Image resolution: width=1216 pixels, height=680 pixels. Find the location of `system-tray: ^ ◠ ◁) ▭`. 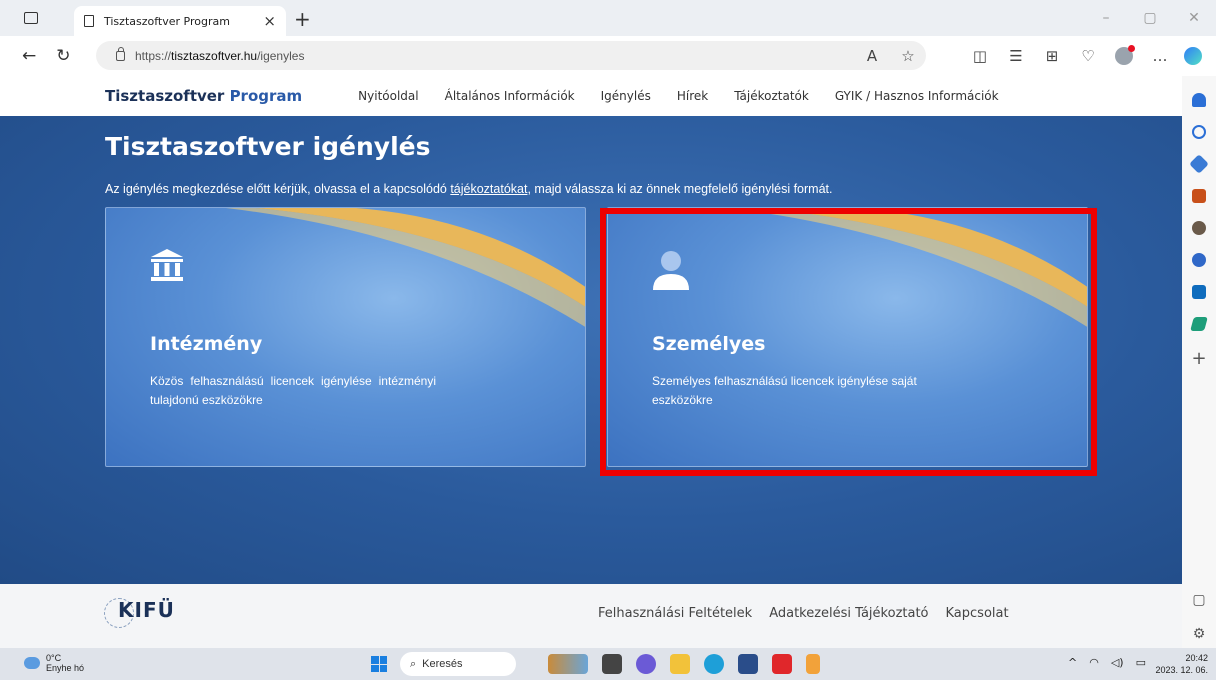

system-tray: ^ ◠ ◁) ▭ is located at coordinates (1107, 662).